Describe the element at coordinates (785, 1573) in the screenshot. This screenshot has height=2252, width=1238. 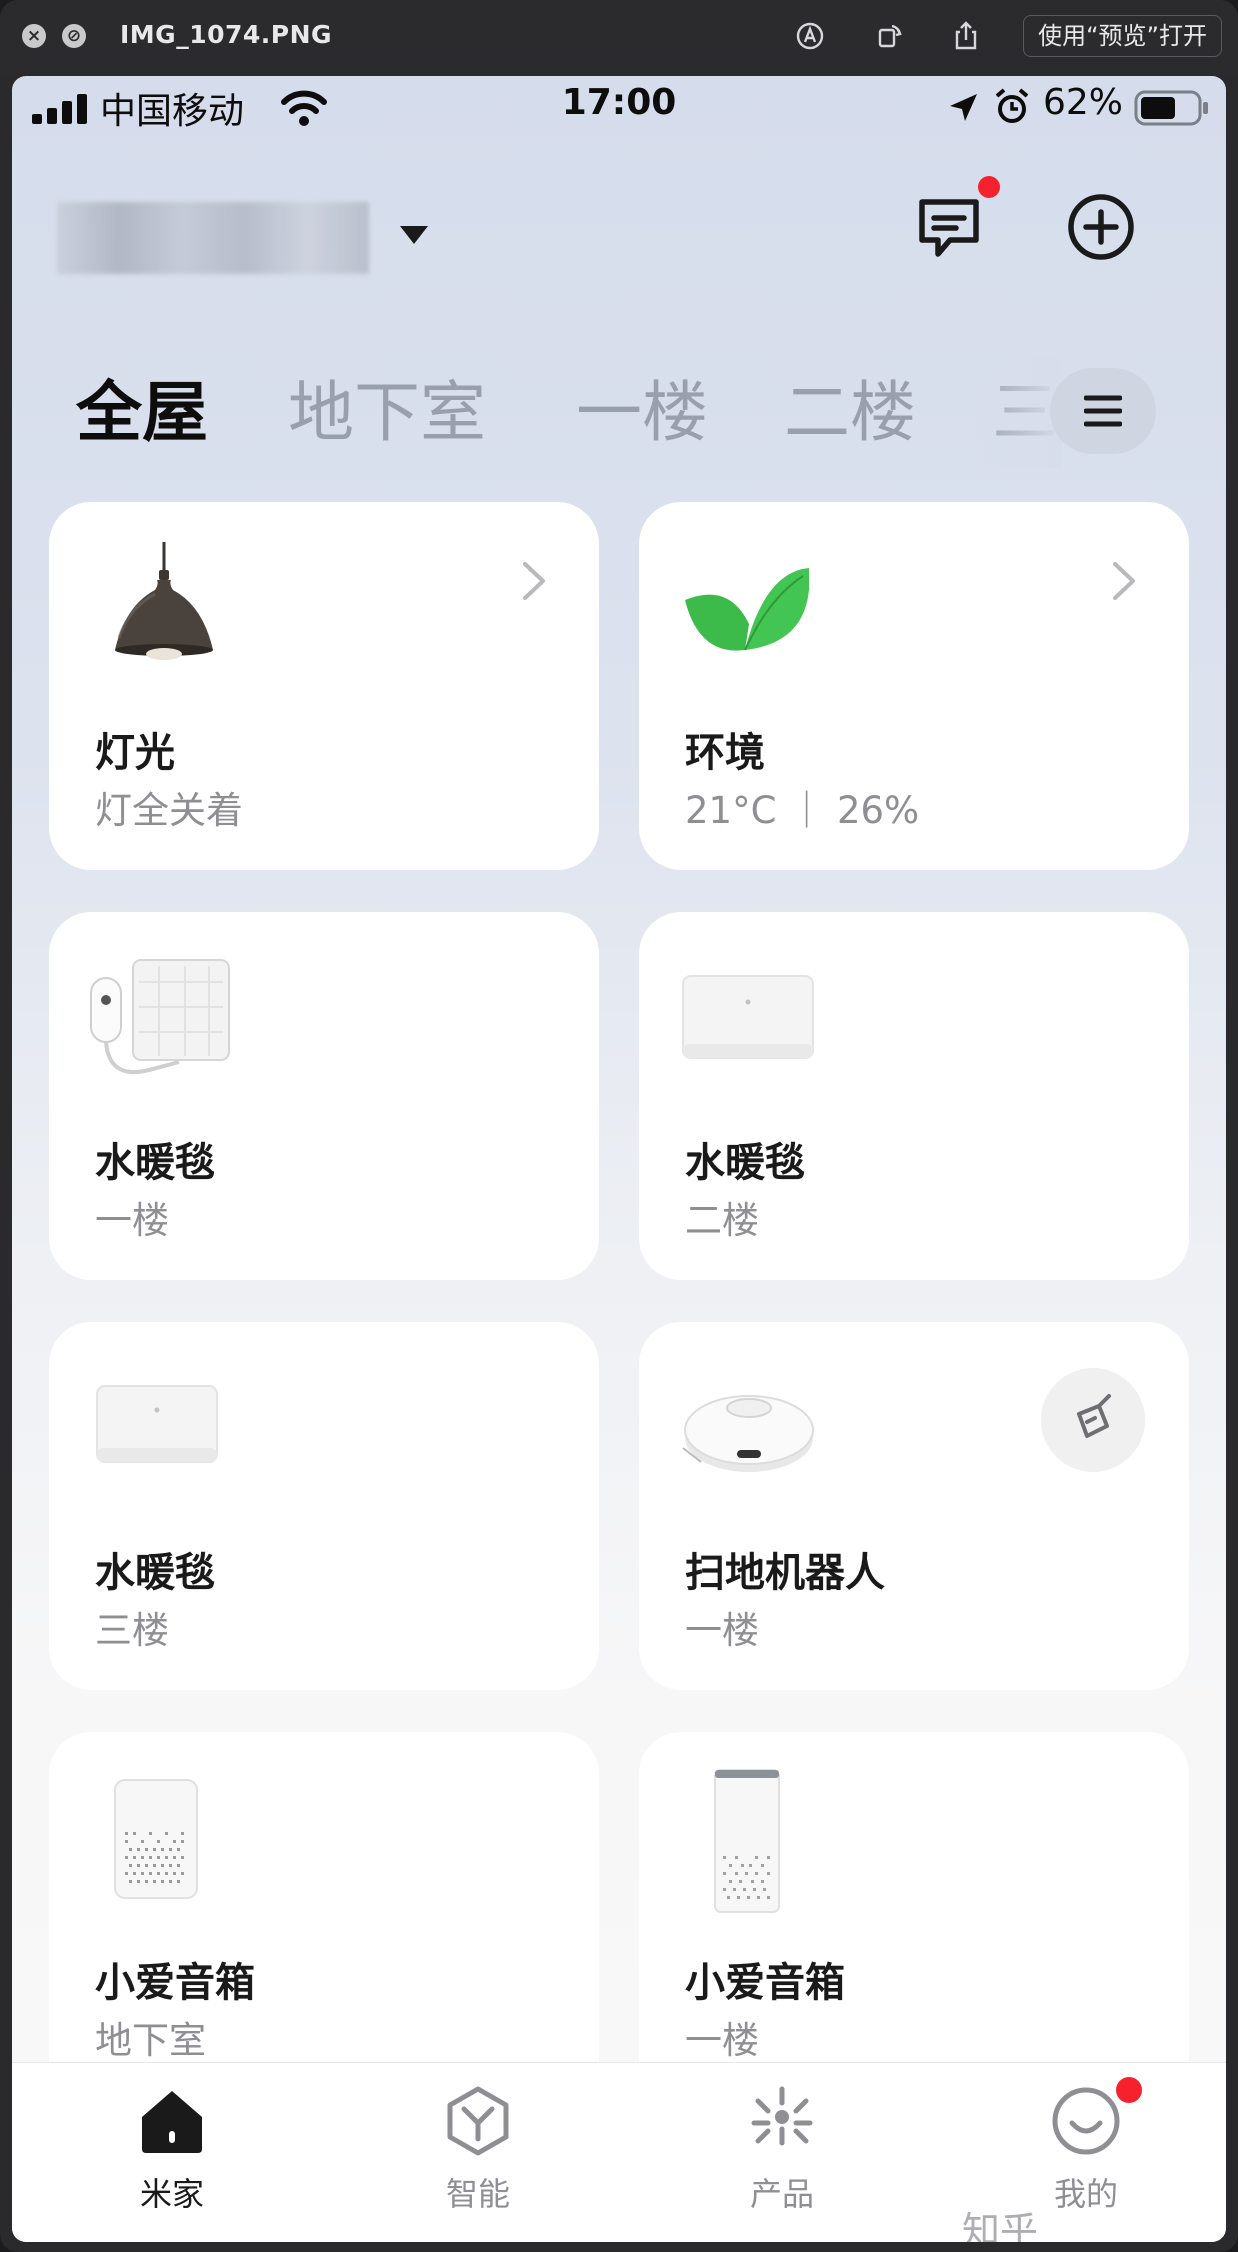
I see `card-name: 扫地机器人` at that location.